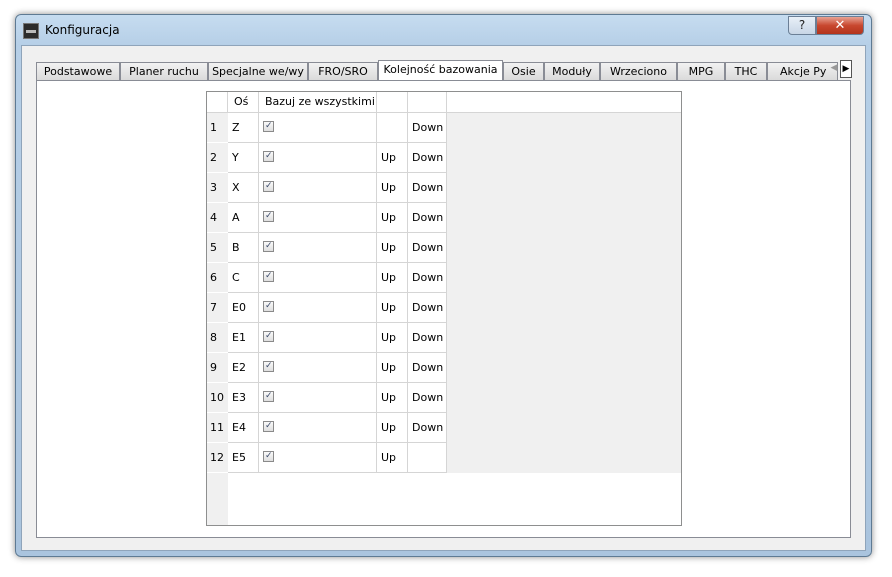  Describe the element at coordinates (217, 188) in the screenshot. I see `row-header: 3` at that location.